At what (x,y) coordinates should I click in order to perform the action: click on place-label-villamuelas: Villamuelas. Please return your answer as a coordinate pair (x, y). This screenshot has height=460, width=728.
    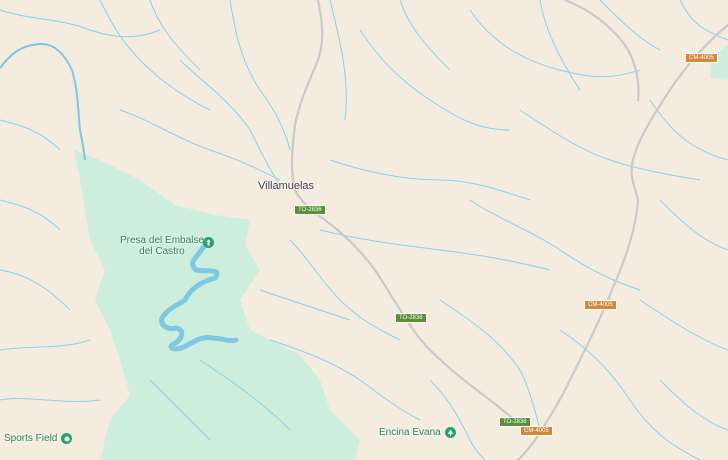
    Looking at the image, I should click on (286, 186).